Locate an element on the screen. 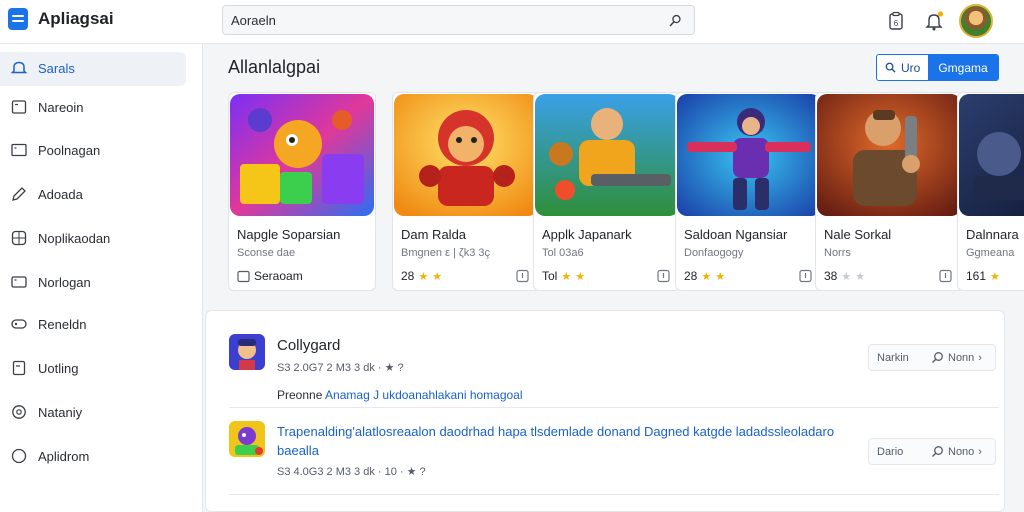 Image resolution: width=1024 pixels, height=512 pixels. app-card-name: Napgle Soparsian is located at coordinates (289, 234).